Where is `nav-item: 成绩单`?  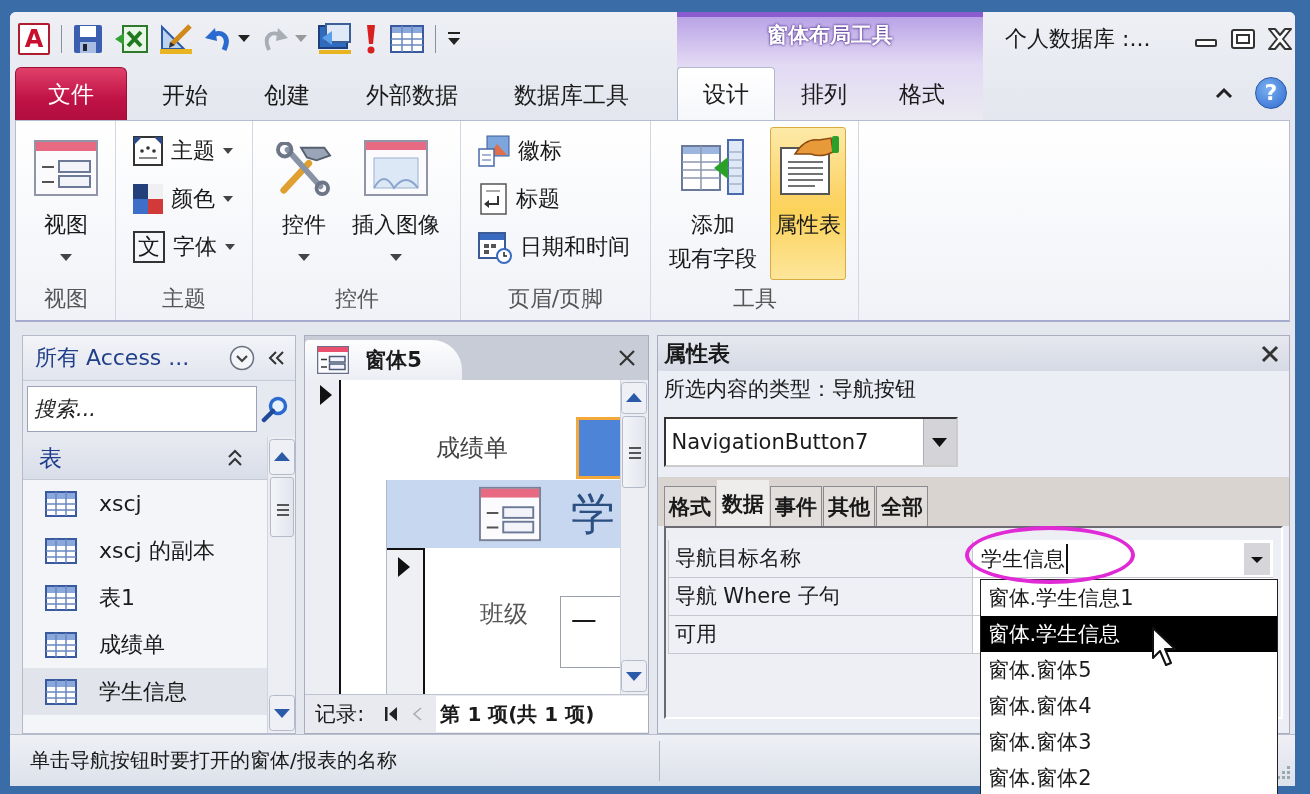 nav-item: 成绩单 is located at coordinates (145, 644).